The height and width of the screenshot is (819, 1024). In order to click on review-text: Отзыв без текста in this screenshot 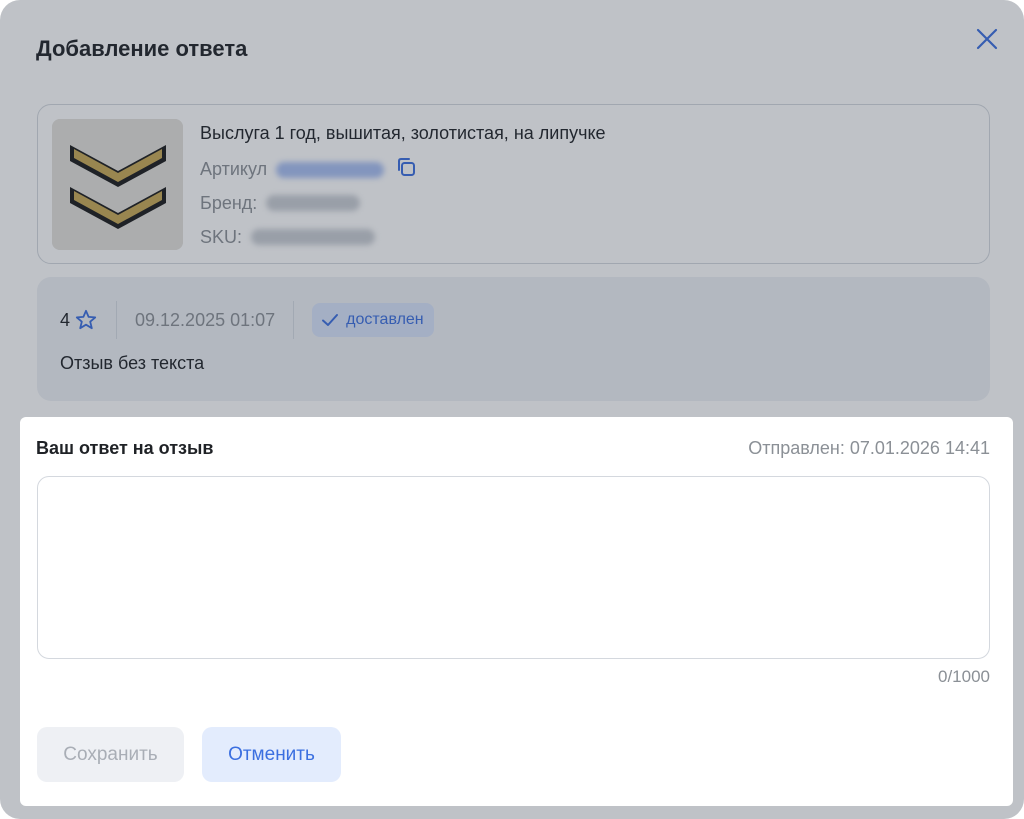, I will do `click(132, 363)`.